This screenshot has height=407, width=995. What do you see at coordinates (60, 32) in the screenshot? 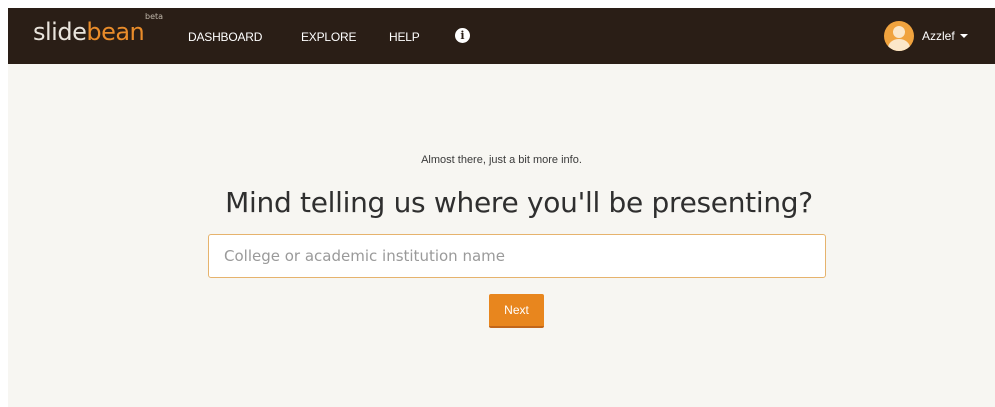
I see `logo-text-slide: slide` at bounding box center [60, 32].